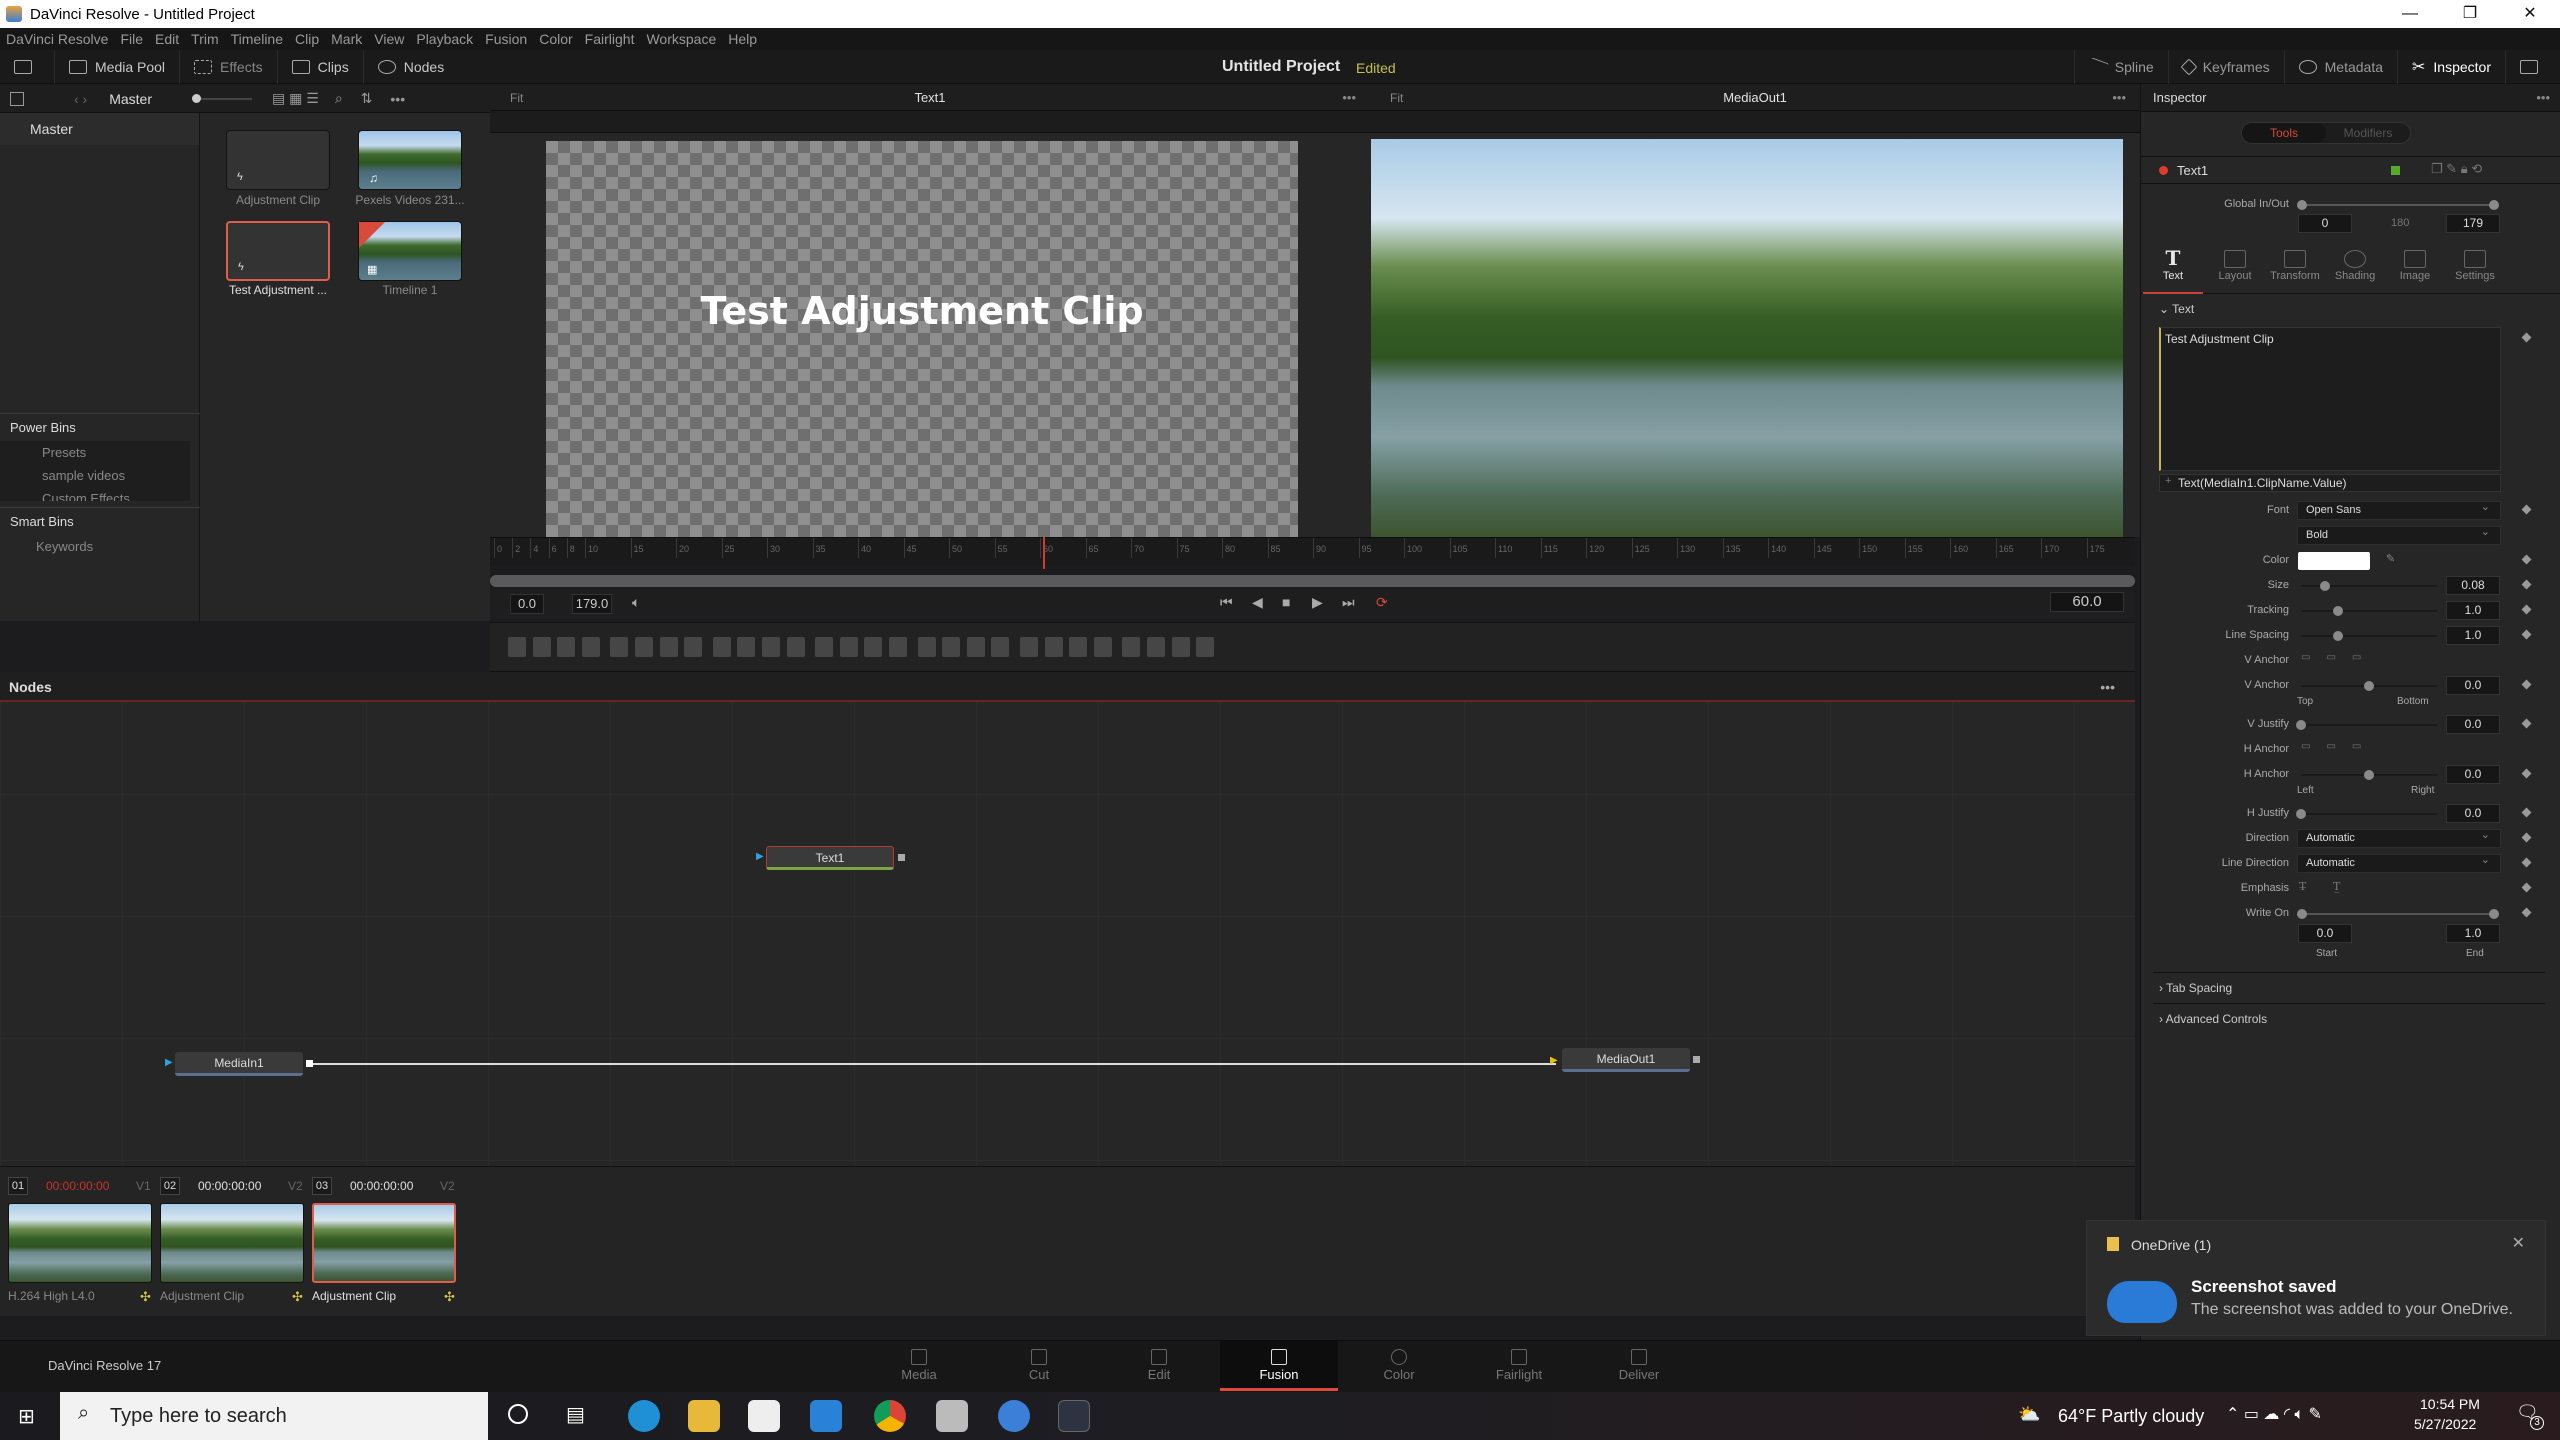 This screenshot has height=1440, width=2560. Describe the element at coordinates (681, 39) in the screenshot. I see `menu-workspace: Workspace` at that location.